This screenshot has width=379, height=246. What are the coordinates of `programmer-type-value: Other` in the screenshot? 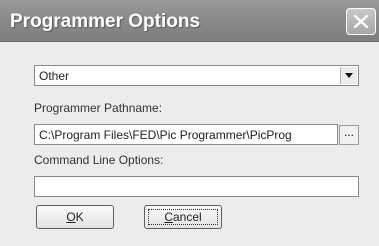 It's located at (54, 76).